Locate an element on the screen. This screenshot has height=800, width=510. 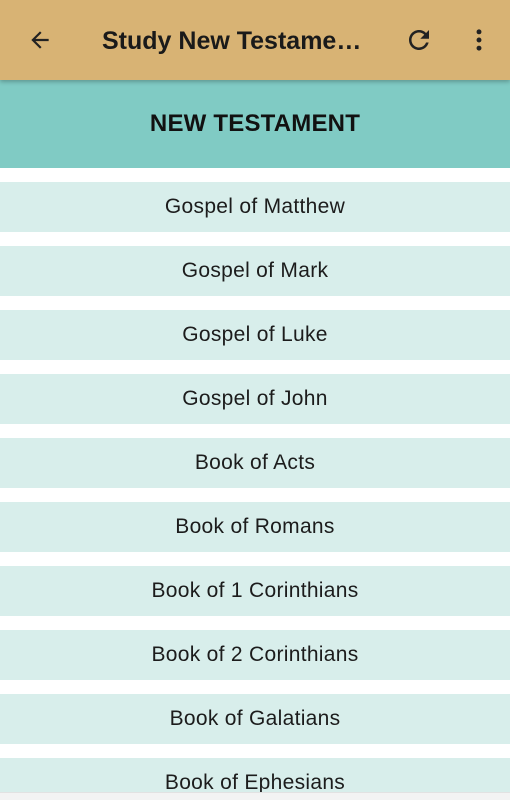
list-item-mark: Gospel of Mark is located at coordinates (255, 271).